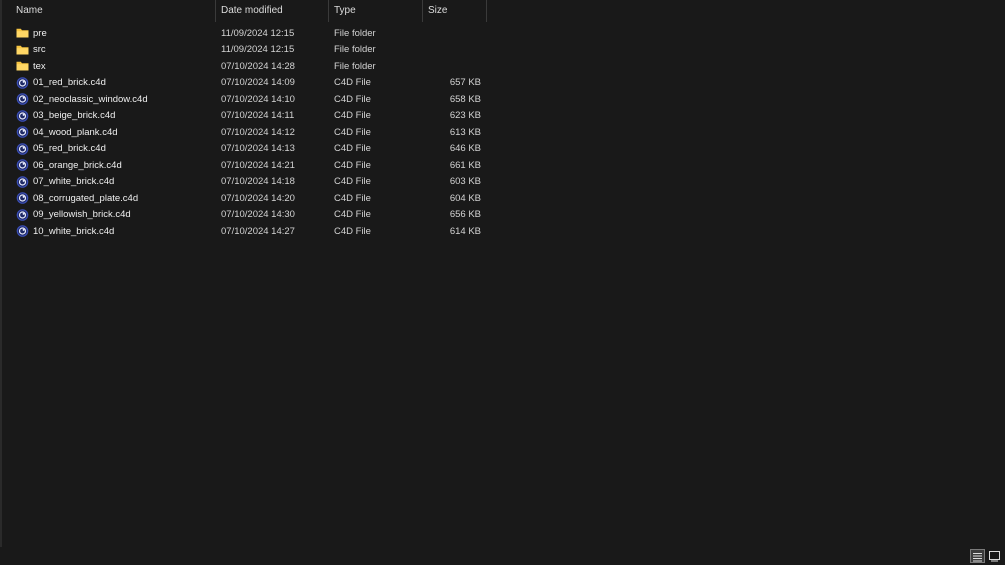  What do you see at coordinates (108, 231) in the screenshot?
I see `file-name-cell: 10_white_brick.c4d` at bounding box center [108, 231].